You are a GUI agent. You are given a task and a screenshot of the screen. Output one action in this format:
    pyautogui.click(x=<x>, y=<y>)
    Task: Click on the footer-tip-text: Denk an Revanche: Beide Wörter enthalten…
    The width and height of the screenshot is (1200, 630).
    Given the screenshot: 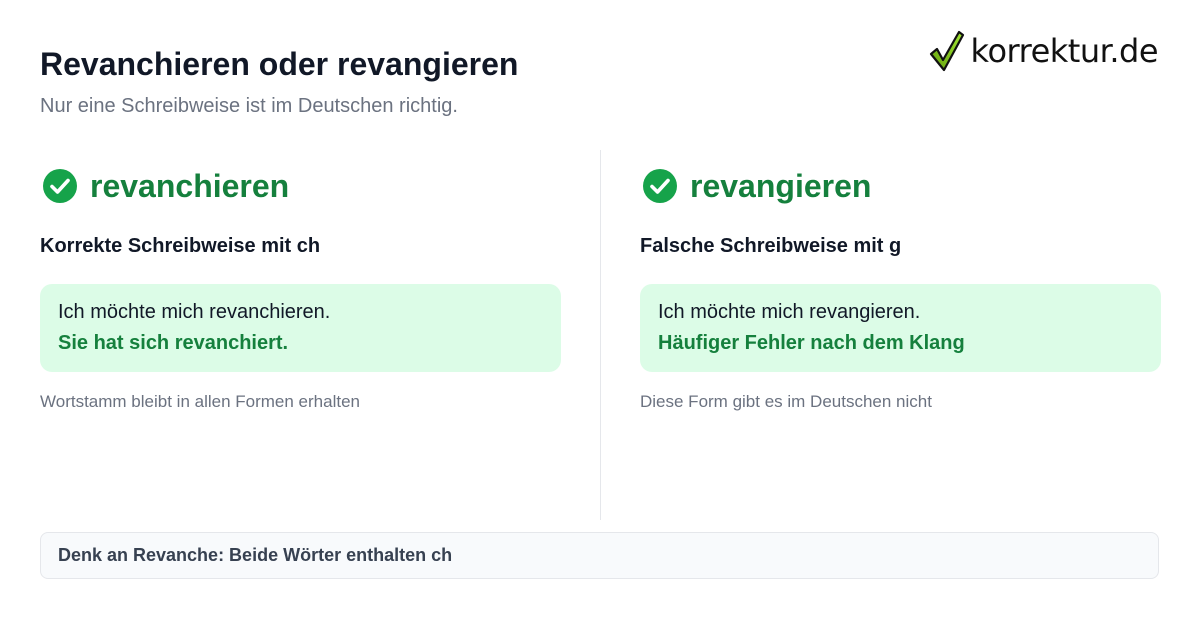 What is the action you would take?
    pyautogui.click(x=255, y=555)
    